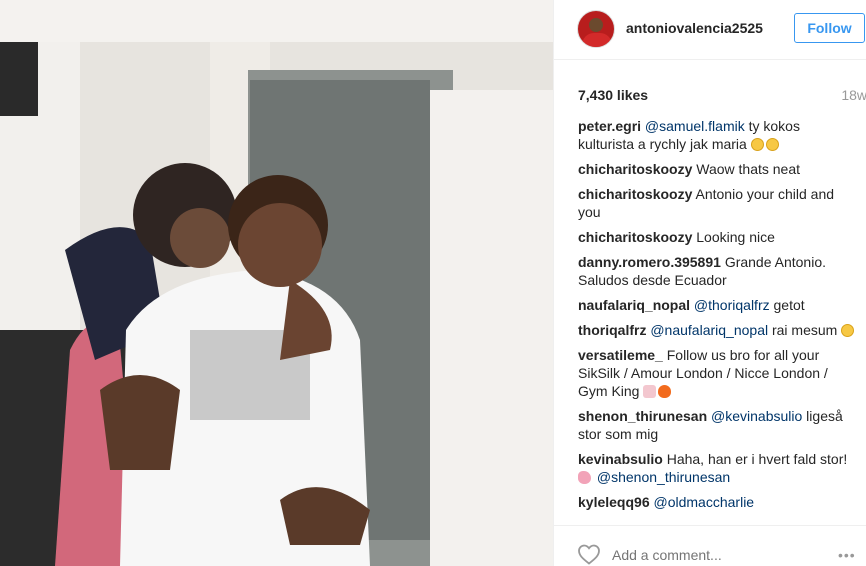  Describe the element at coordinates (787, 305) in the screenshot. I see `comment-text: getot` at that location.